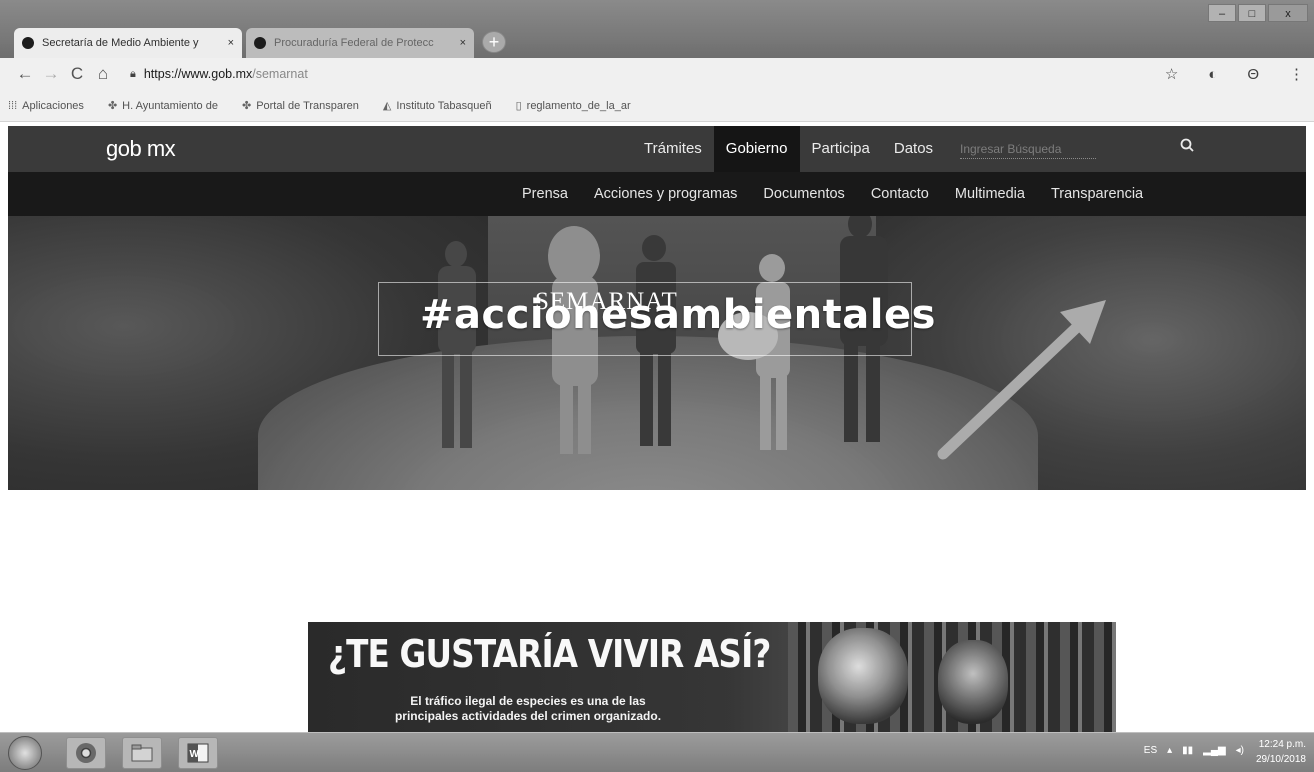 The width and height of the screenshot is (1314, 772). Describe the element at coordinates (170, 105) in the screenshot. I see `bookmark-label: H. Ayuntamiento de` at that location.